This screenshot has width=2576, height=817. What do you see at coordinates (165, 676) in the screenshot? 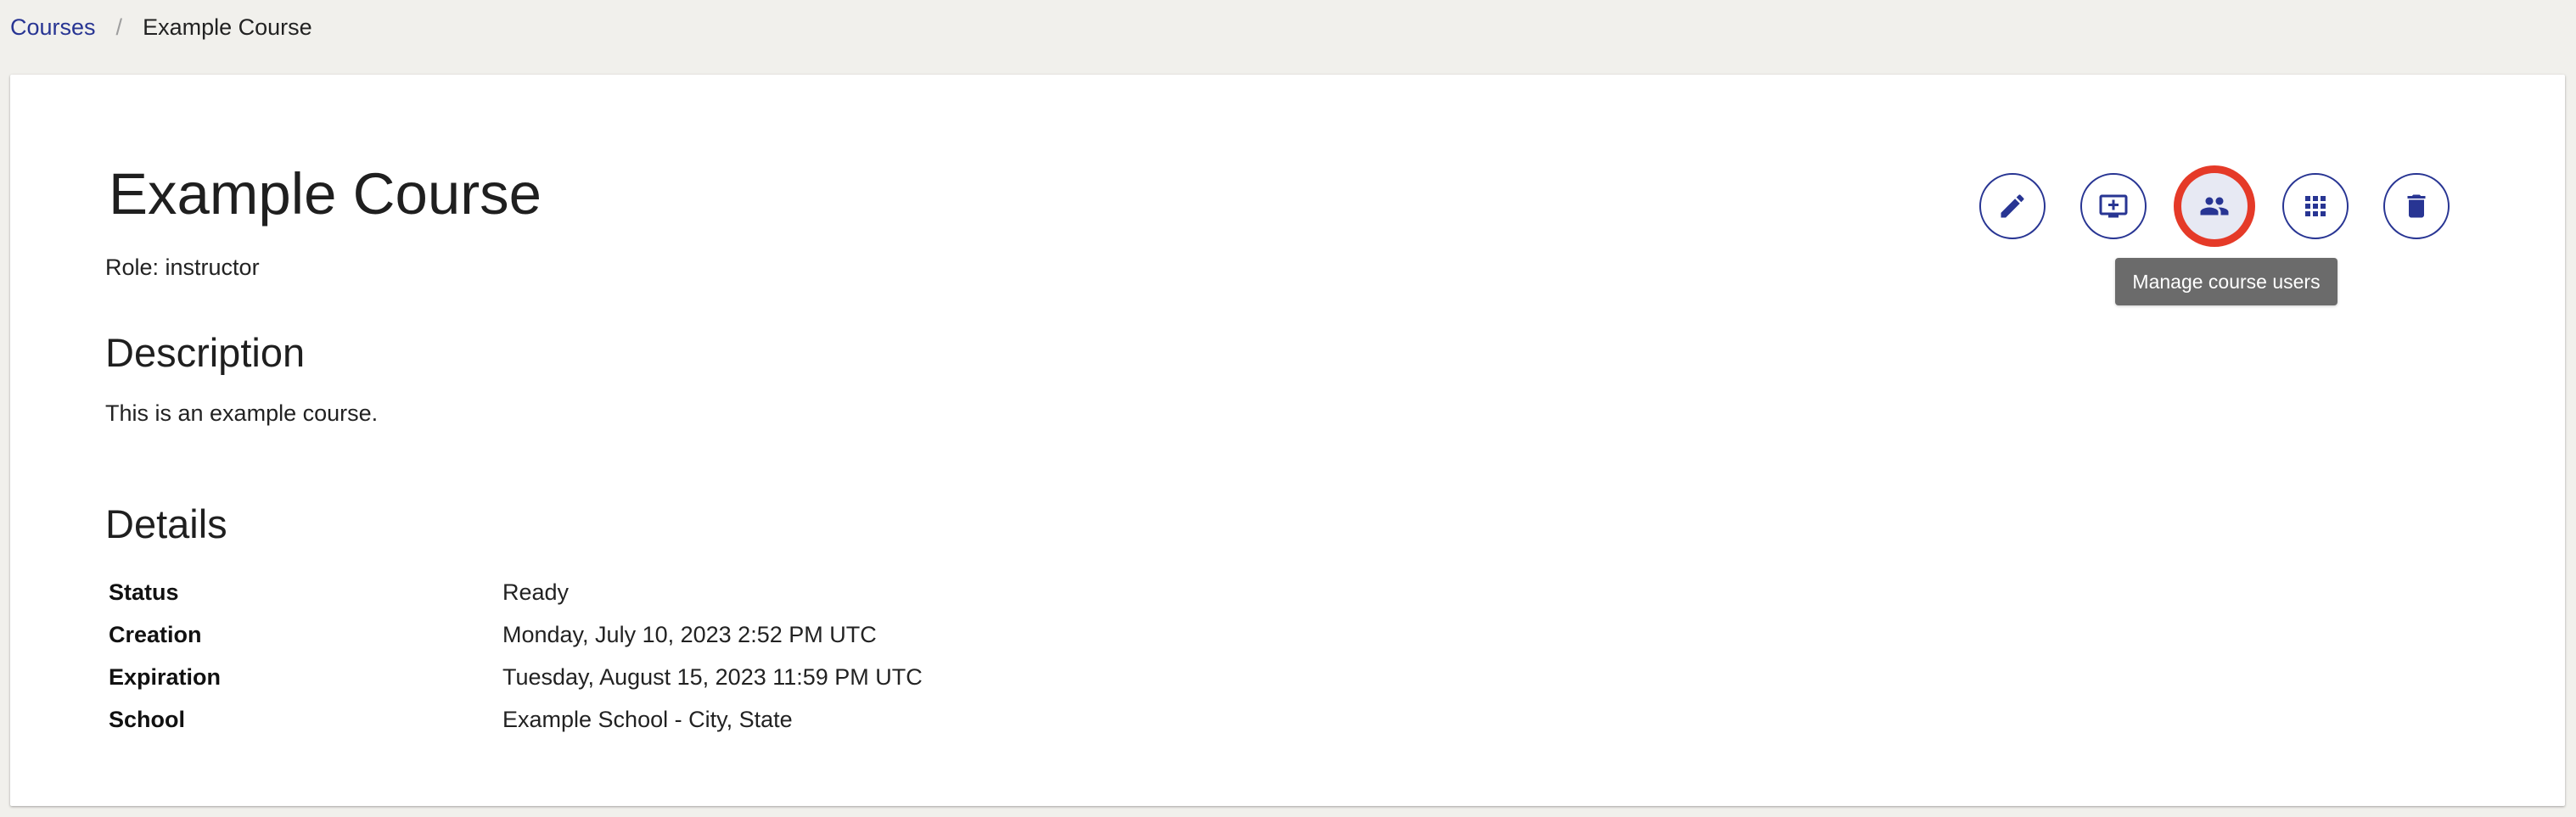
I see `details-label: Expiration` at bounding box center [165, 676].